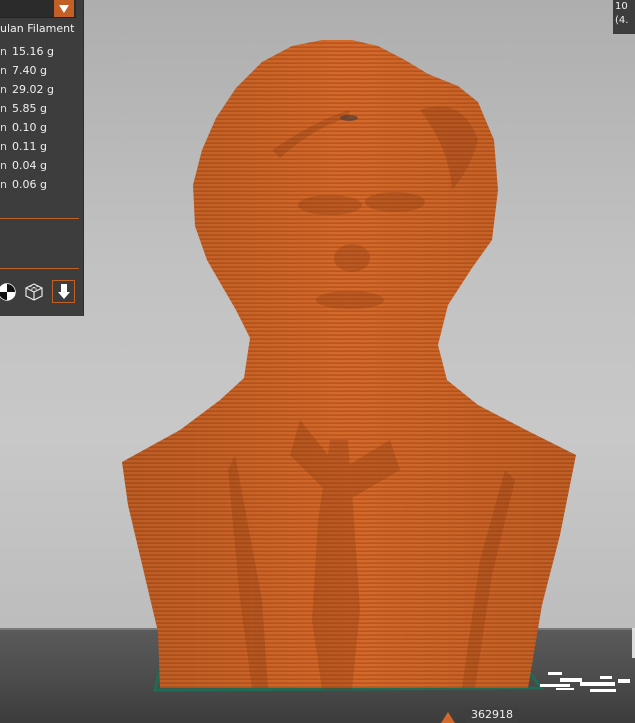 The height and width of the screenshot is (723, 635). I want to click on wireframe-view-button, so click(33, 291).